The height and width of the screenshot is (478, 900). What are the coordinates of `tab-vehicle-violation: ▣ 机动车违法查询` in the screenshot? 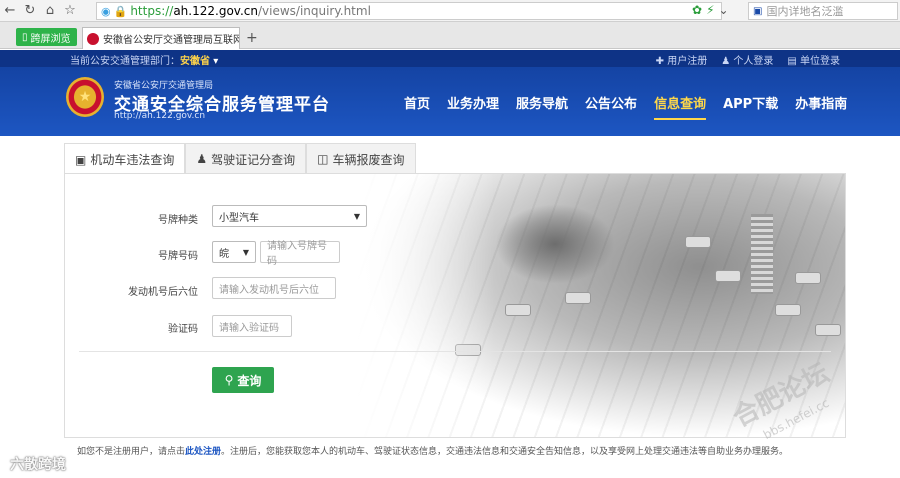 It's located at (125, 159).